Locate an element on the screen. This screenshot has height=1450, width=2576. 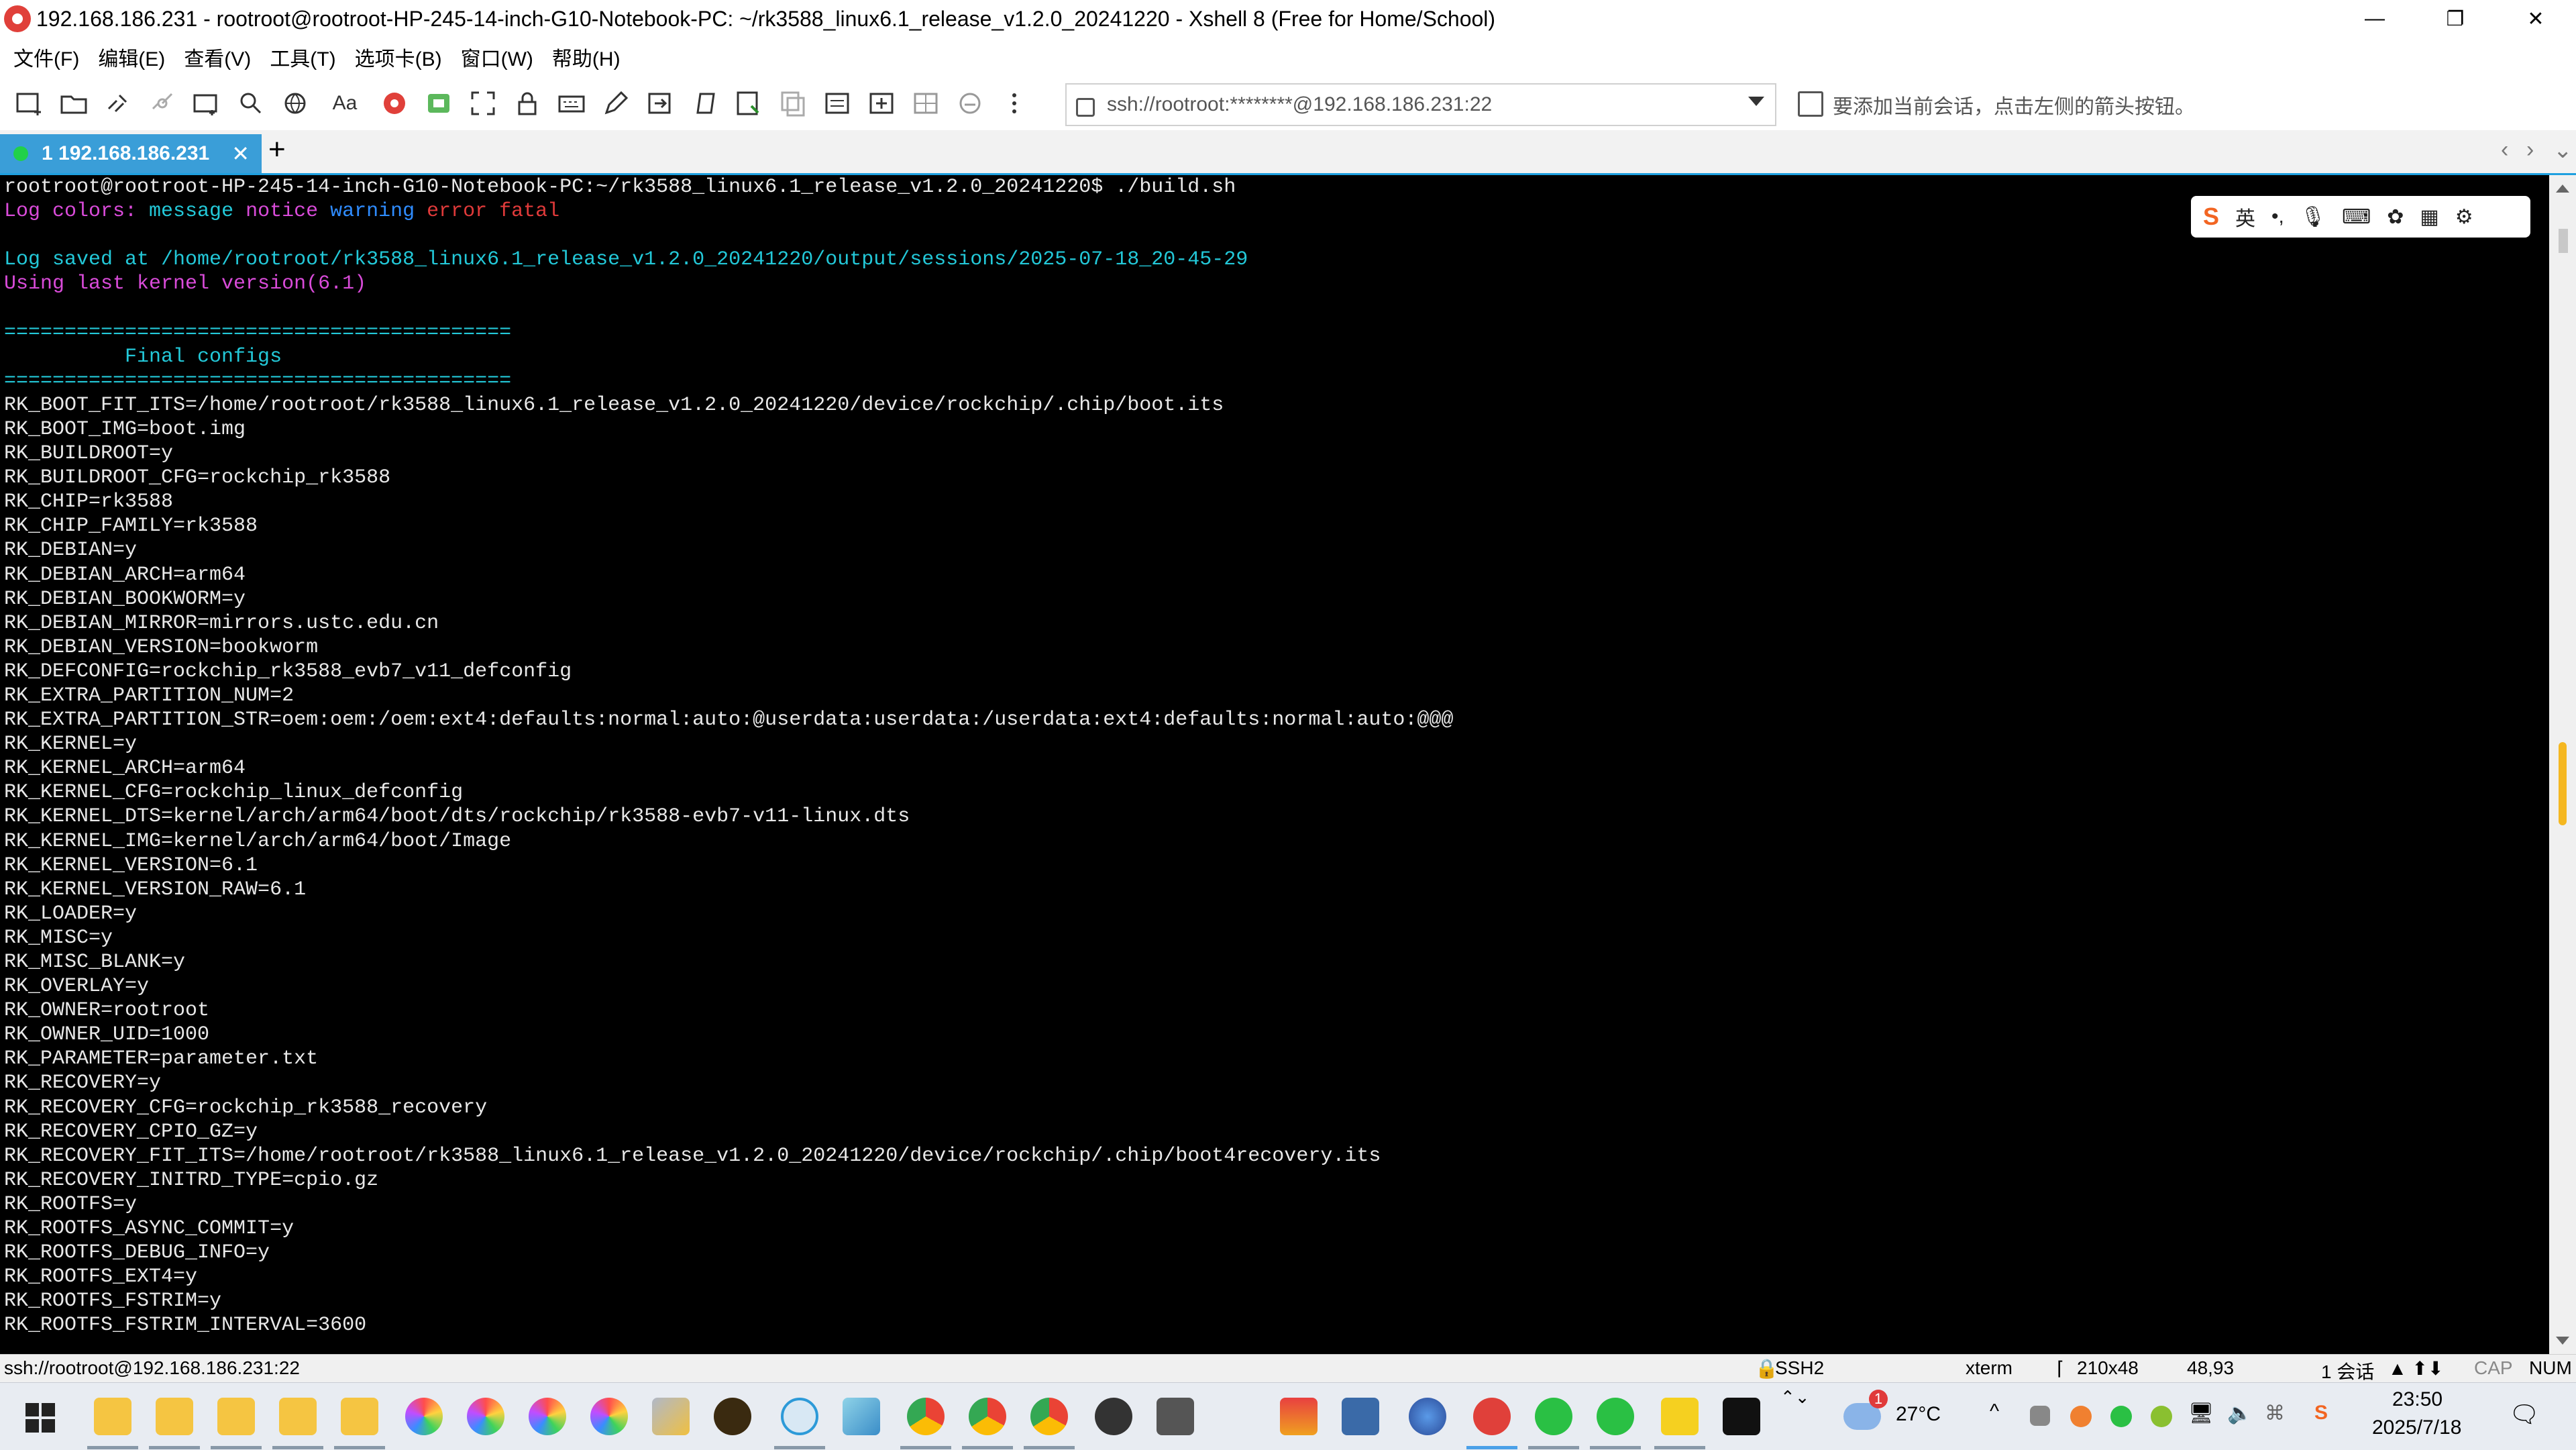
clock-time: 23:50 is located at coordinates (2417, 1400).